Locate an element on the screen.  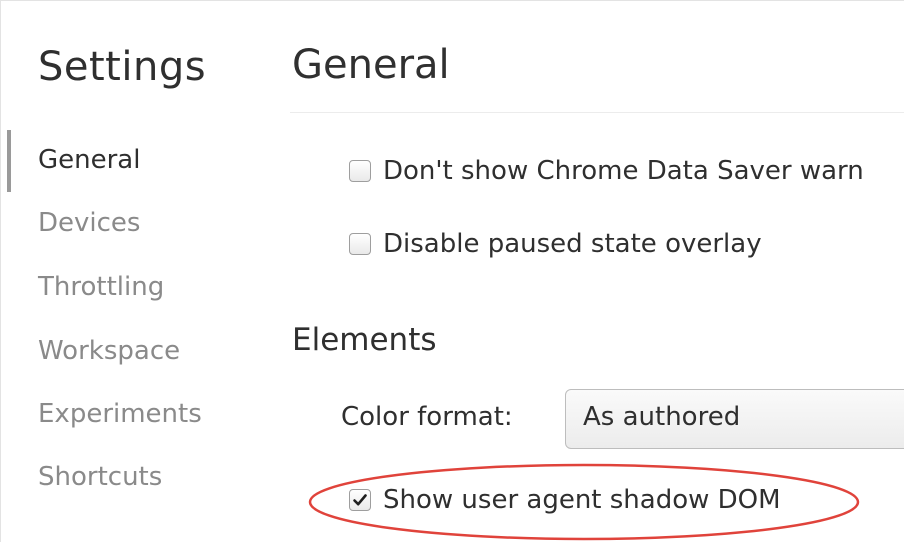
disable-paused-overlay-label: Disable paused state overlay is located at coordinates (572, 244).